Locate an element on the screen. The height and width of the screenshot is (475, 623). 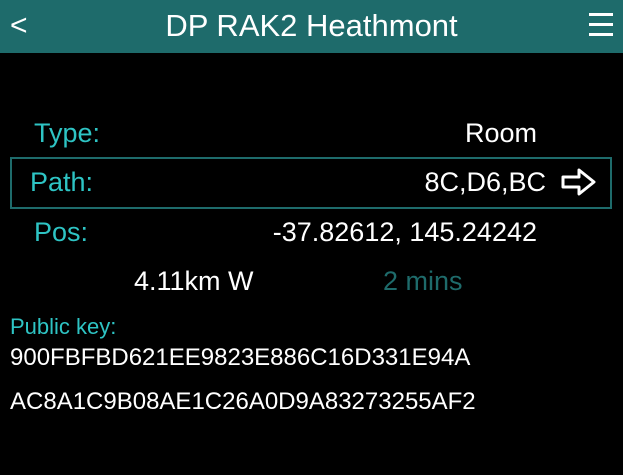
public-key-label: Public key: is located at coordinates (63, 326).